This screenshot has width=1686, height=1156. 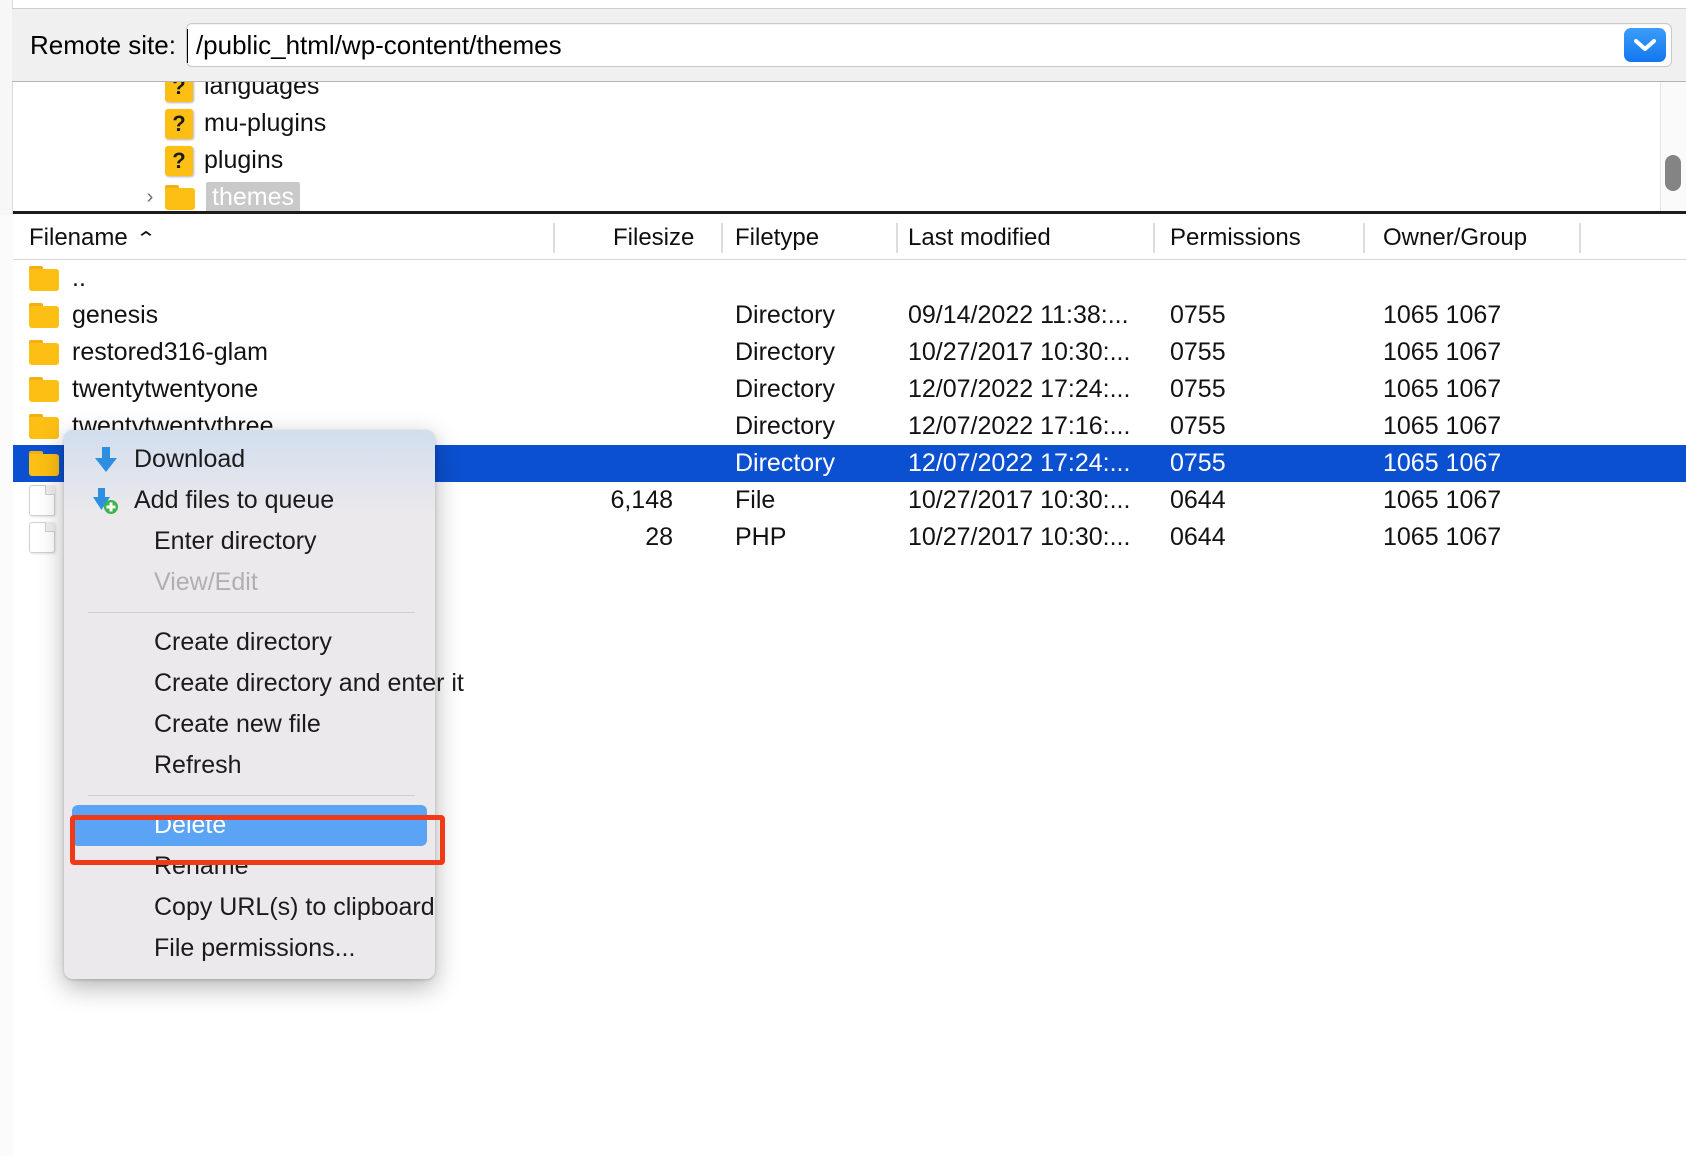 I want to click on context-menu-item-copy-urls-to-clipboard: Copy URL(s) to clipboard, so click(x=249, y=907).